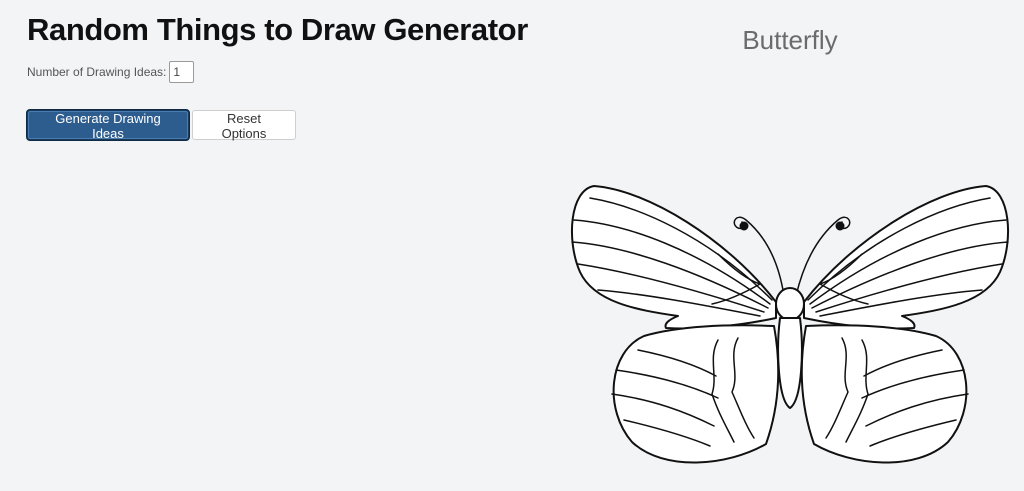 This screenshot has width=1024, height=491. What do you see at coordinates (906, 257) in the screenshot?
I see `right-forewing` at bounding box center [906, 257].